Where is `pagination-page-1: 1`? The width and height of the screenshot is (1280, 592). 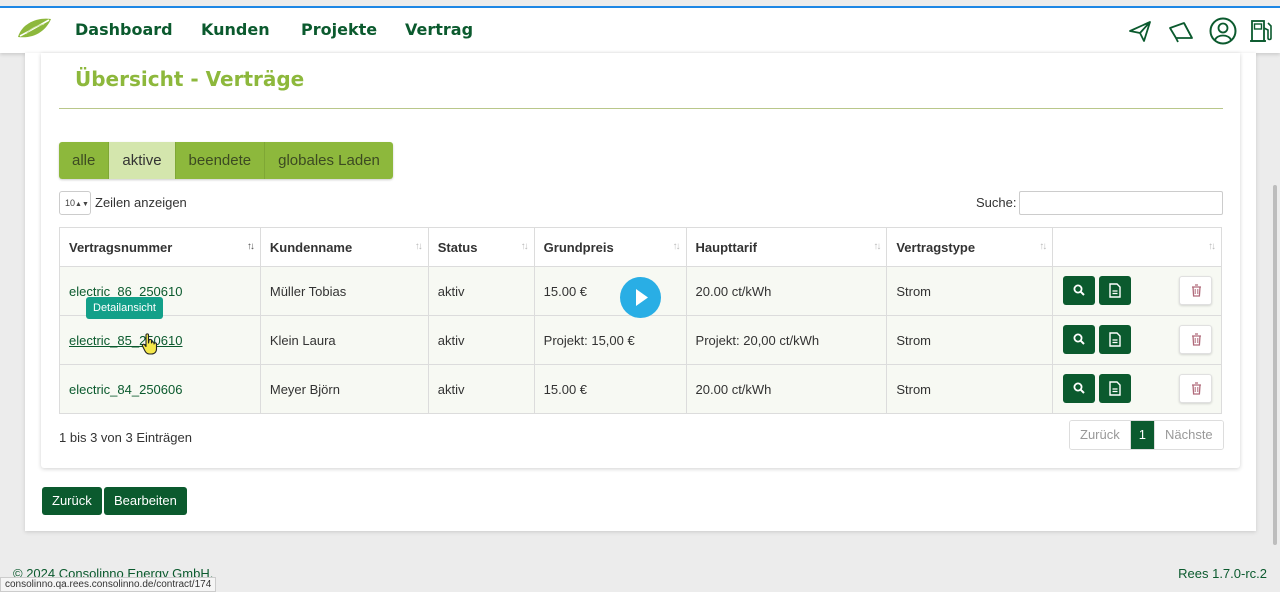
pagination-page-1: 1 is located at coordinates (1141, 435).